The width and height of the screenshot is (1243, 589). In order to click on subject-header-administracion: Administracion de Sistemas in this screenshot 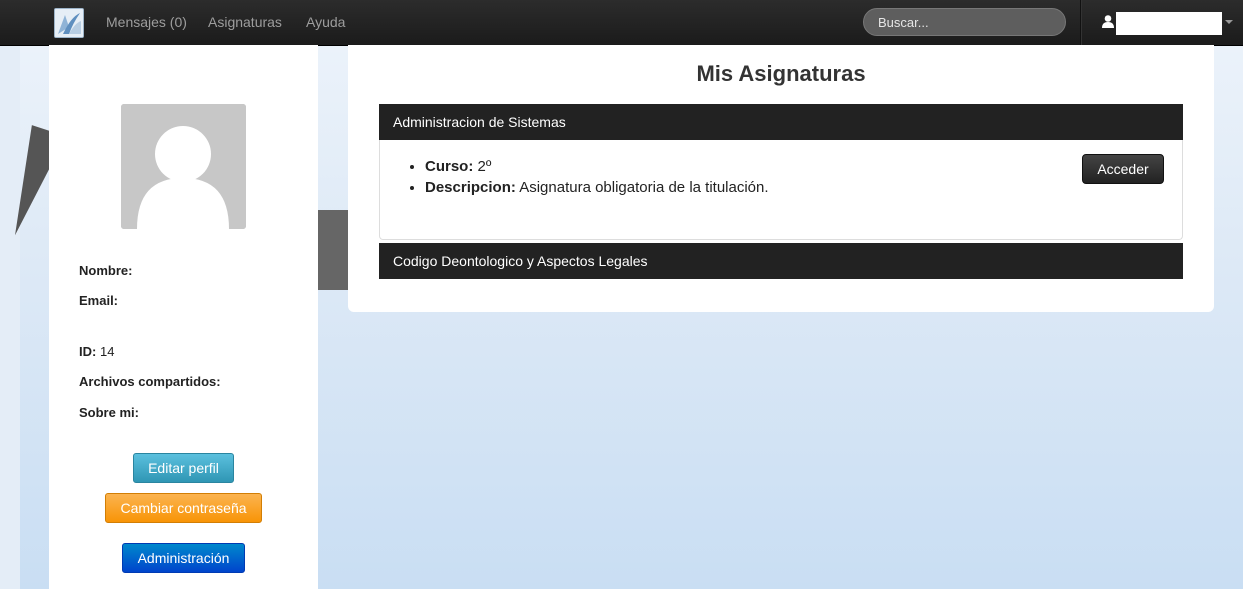, I will do `click(781, 122)`.